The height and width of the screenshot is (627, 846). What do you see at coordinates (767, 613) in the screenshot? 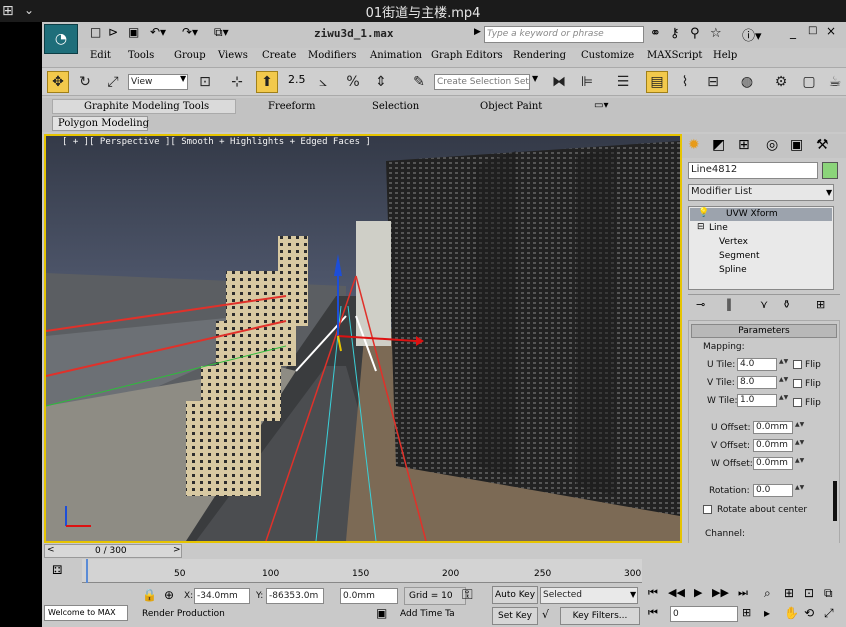
I see `field-of-view-icon: ▸` at bounding box center [767, 613].